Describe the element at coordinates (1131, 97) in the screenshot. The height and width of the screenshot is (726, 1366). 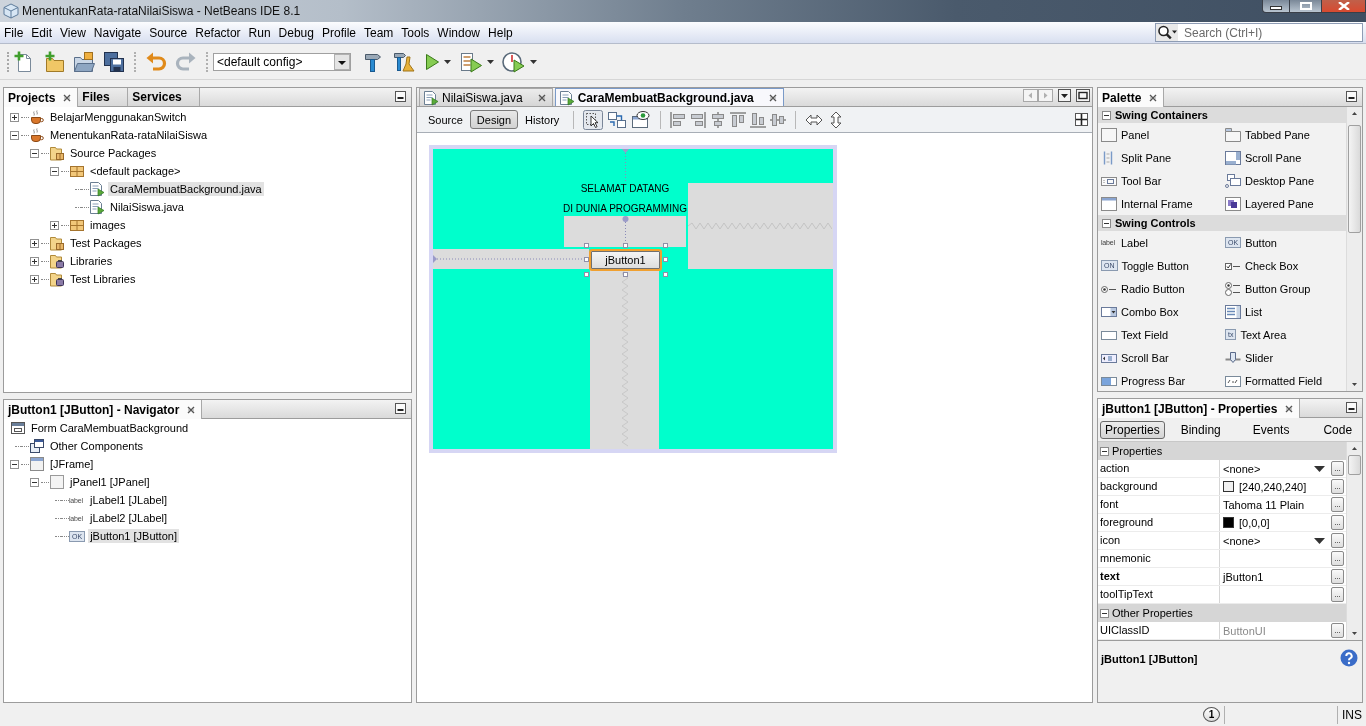
I see `window-tab: Palette` at that location.